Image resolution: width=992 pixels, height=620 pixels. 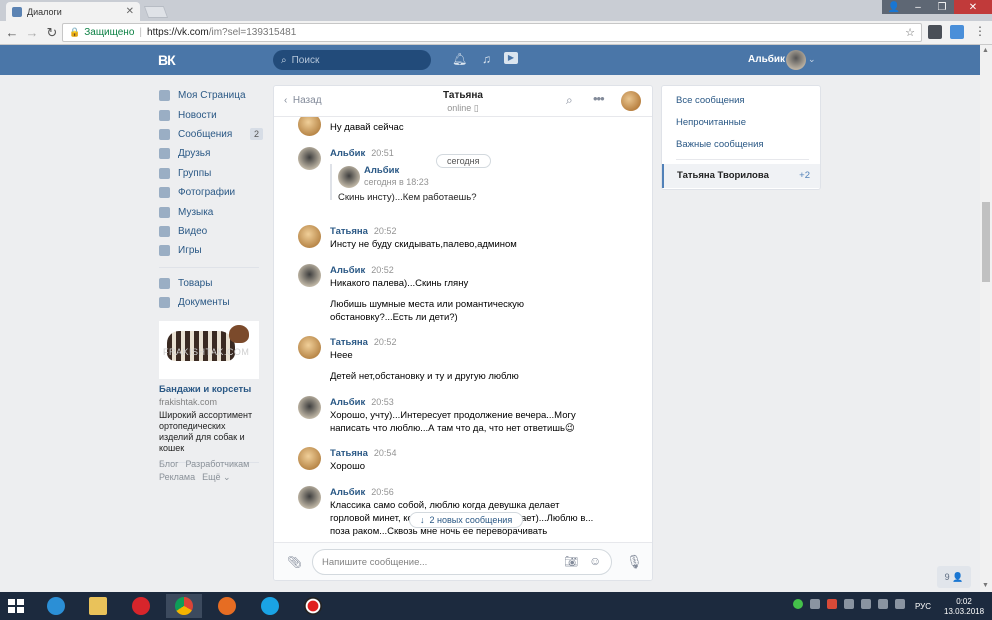 I want to click on chevron-down-icon: ⌄, so click(x=812, y=59).